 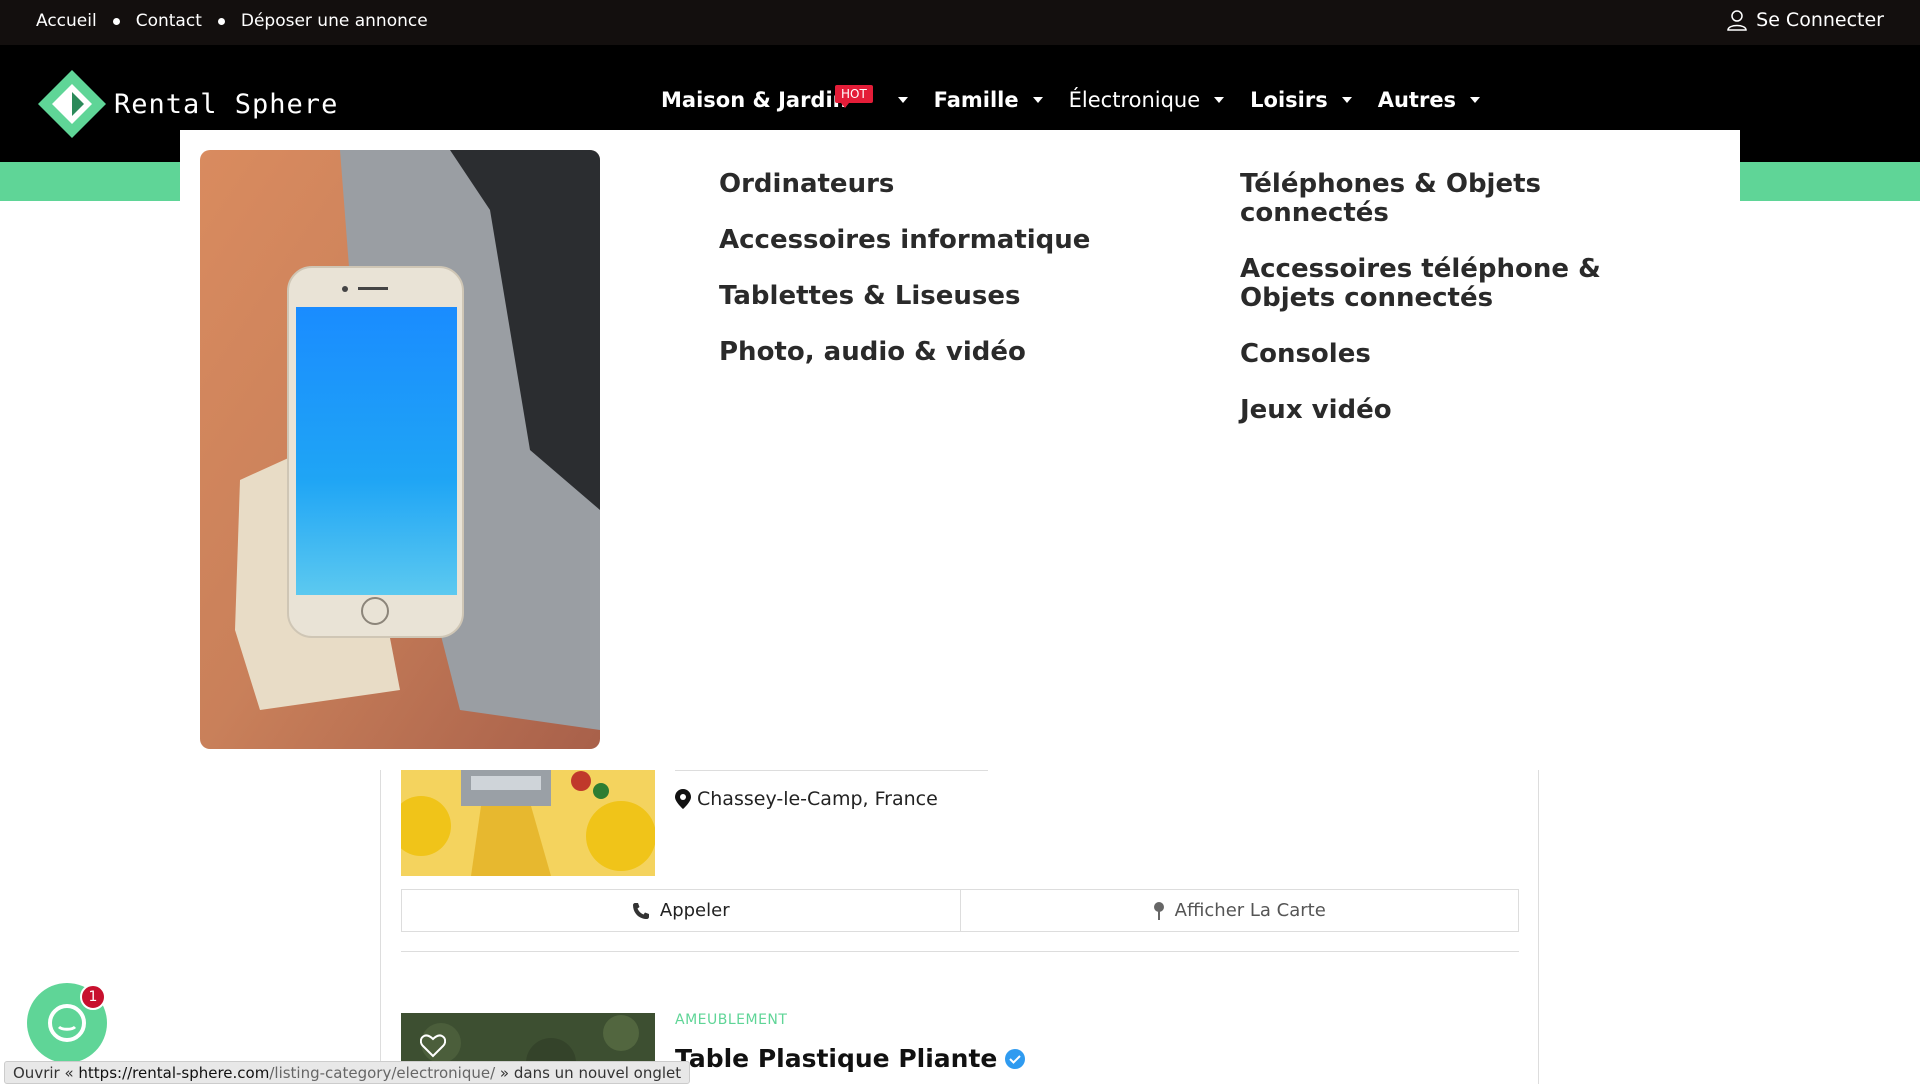 What do you see at coordinates (904, 352) in the screenshot?
I see `menu-link-photo-audio-video: Photo, audio & vidéo` at bounding box center [904, 352].